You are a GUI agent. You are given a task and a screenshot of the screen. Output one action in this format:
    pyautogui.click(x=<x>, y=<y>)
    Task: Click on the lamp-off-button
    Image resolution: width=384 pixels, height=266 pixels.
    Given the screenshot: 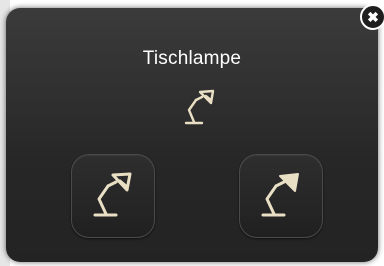 What is the action you would take?
    pyautogui.click(x=113, y=196)
    